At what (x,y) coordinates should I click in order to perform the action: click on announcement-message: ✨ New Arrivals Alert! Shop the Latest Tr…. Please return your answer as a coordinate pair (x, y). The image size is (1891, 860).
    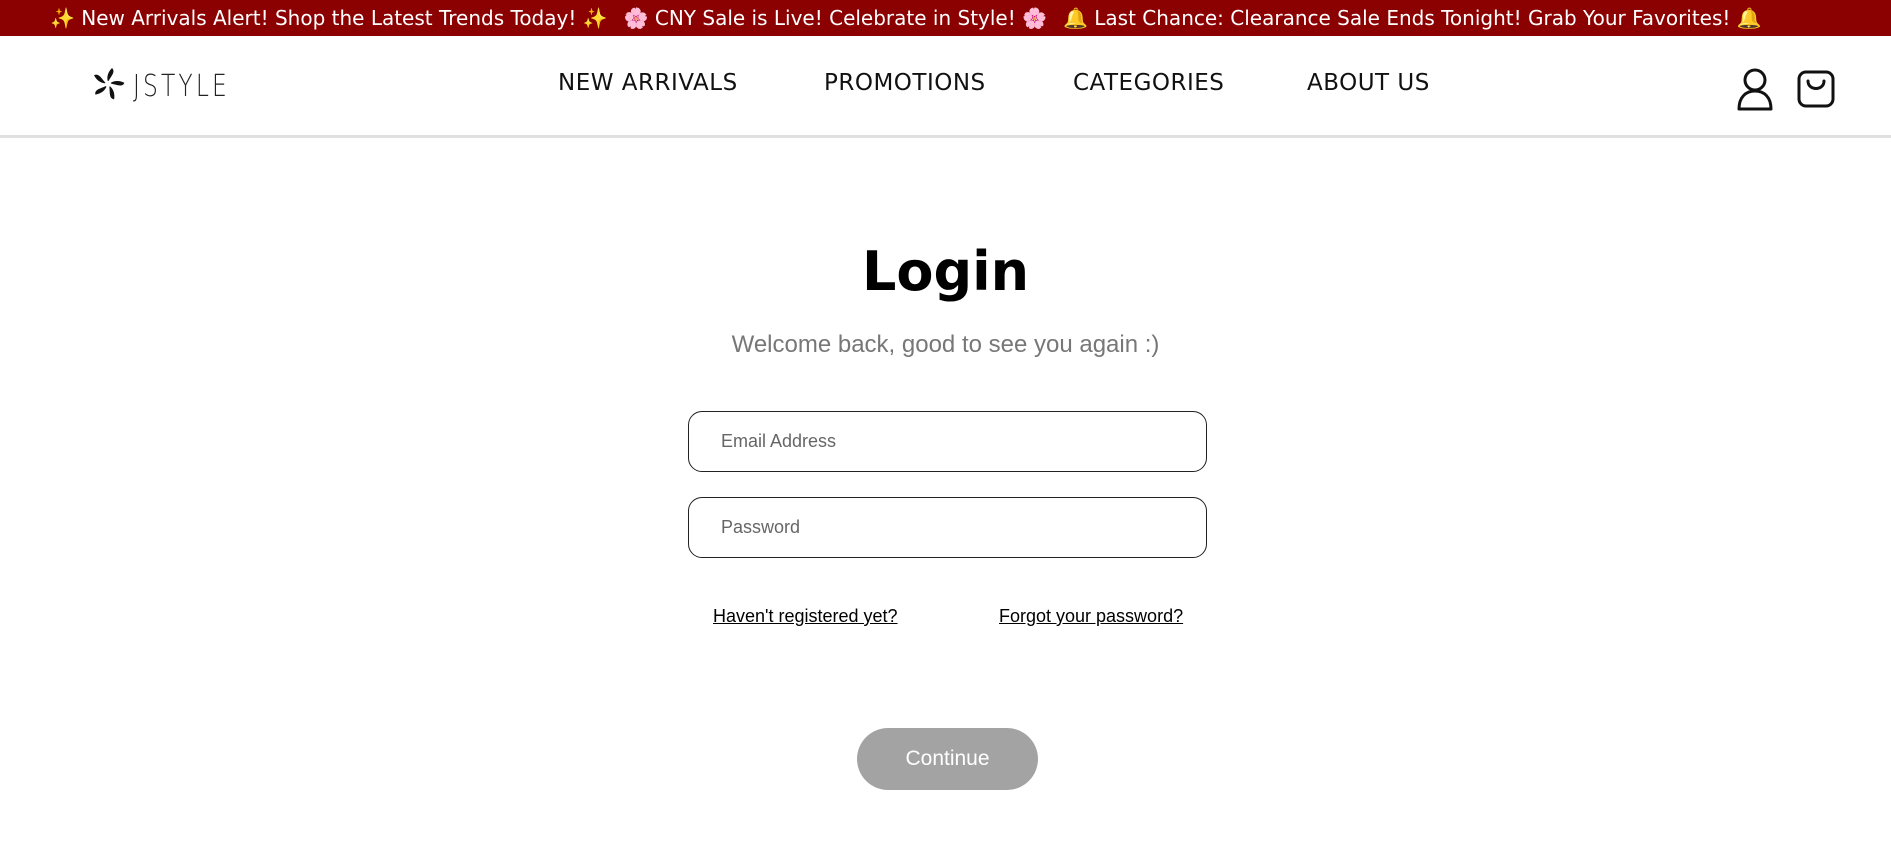
    Looking at the image, I should click on (329, 18).